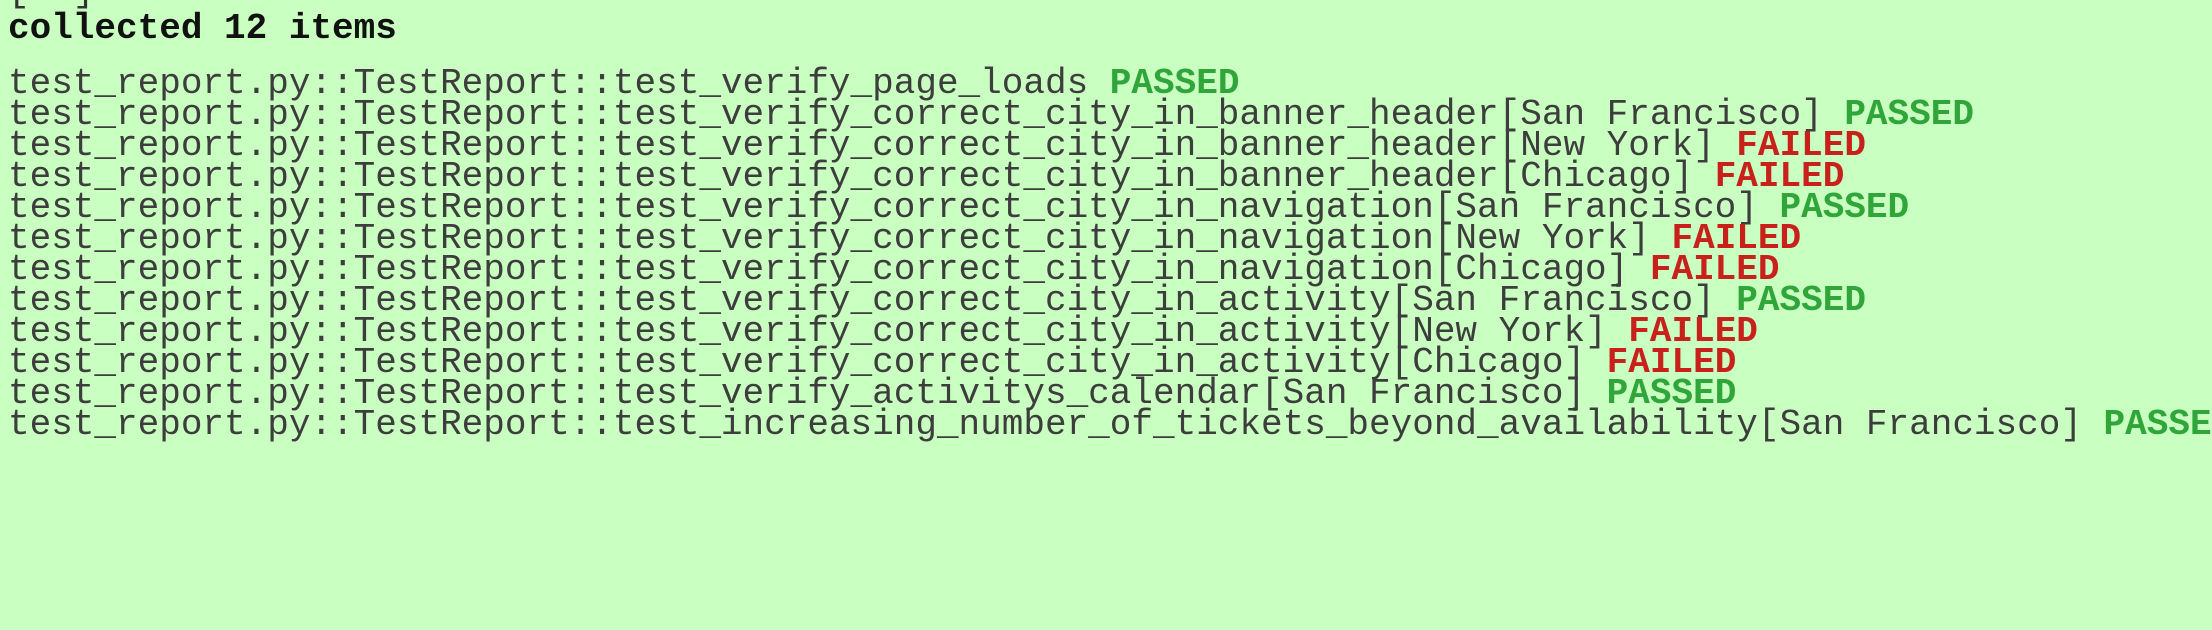 This screenshot has height=630, width=2212. What do you see at coordinates (202, 28) in the screenshot?
I see `collected-items-header: collected 12 items` at bounding box center [202, 28].